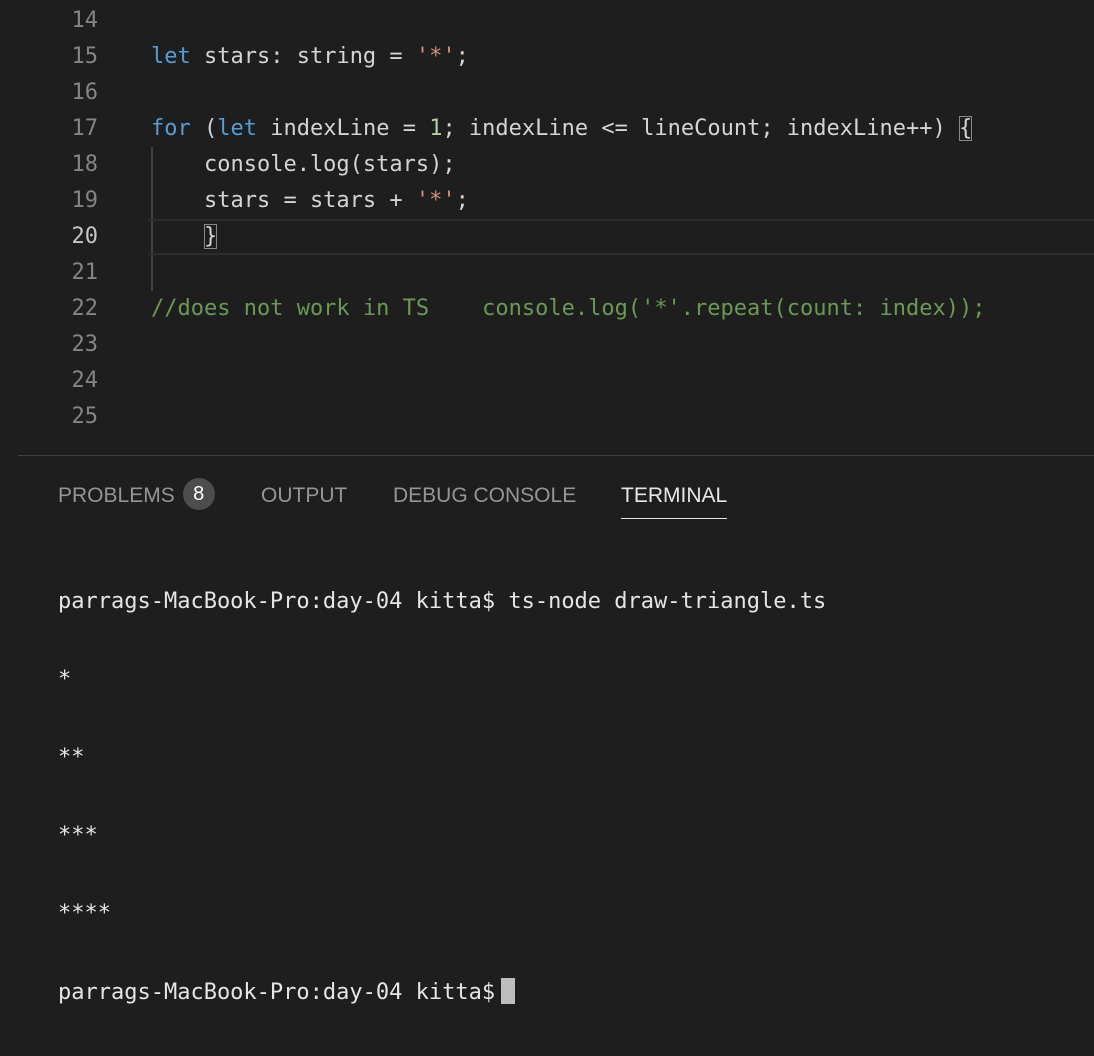 Image resolution: width=1094 pixels, height=1056 pixels. What do you see at coordinates (184, 237) in the screenshot?
I see `code-text: }` at bounding box center [184, 237].